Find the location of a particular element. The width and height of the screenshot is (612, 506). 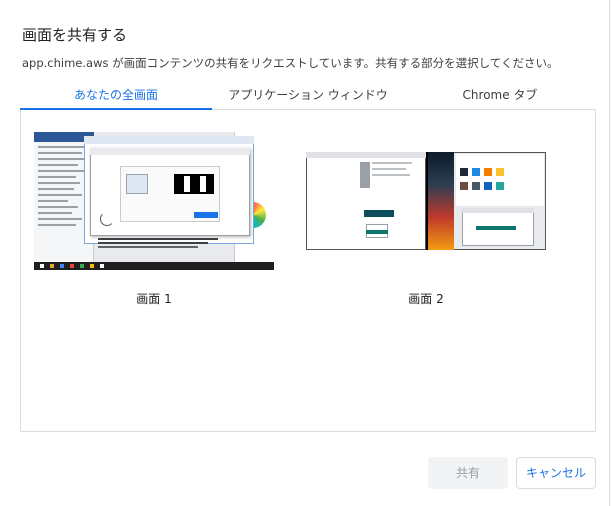

tab-application-window: アプリケーション ウィンドウ is located at coordinates (308, 97).